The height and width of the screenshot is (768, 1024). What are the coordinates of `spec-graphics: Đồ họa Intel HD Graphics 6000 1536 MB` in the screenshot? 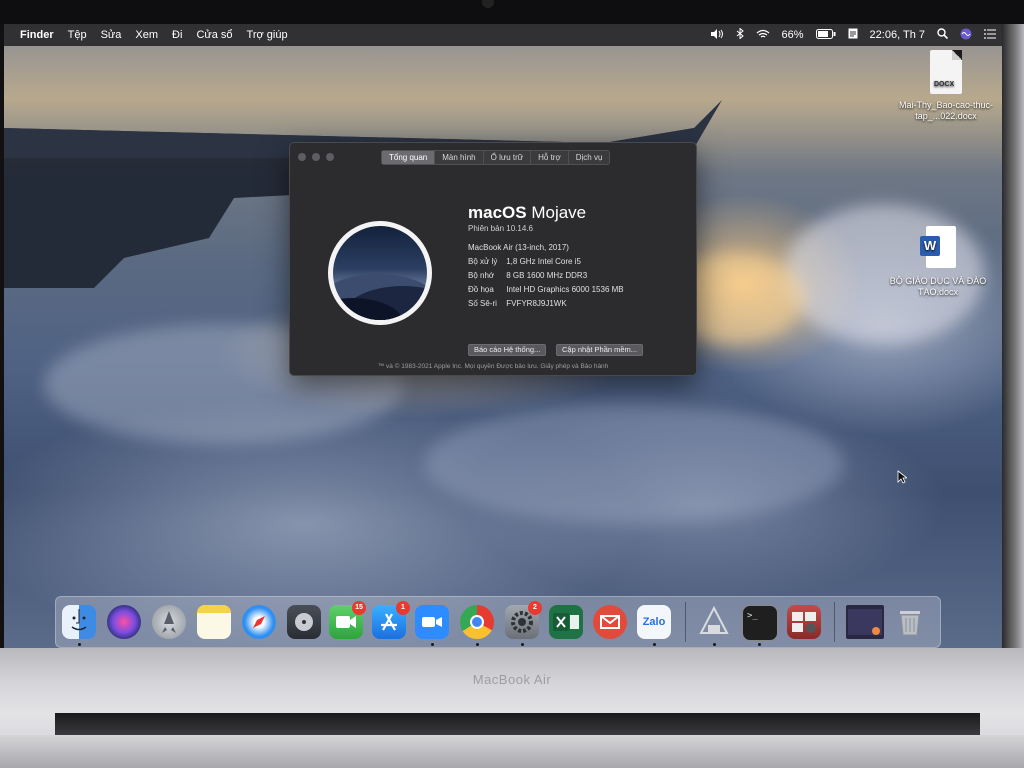 It's located at (546, 289).